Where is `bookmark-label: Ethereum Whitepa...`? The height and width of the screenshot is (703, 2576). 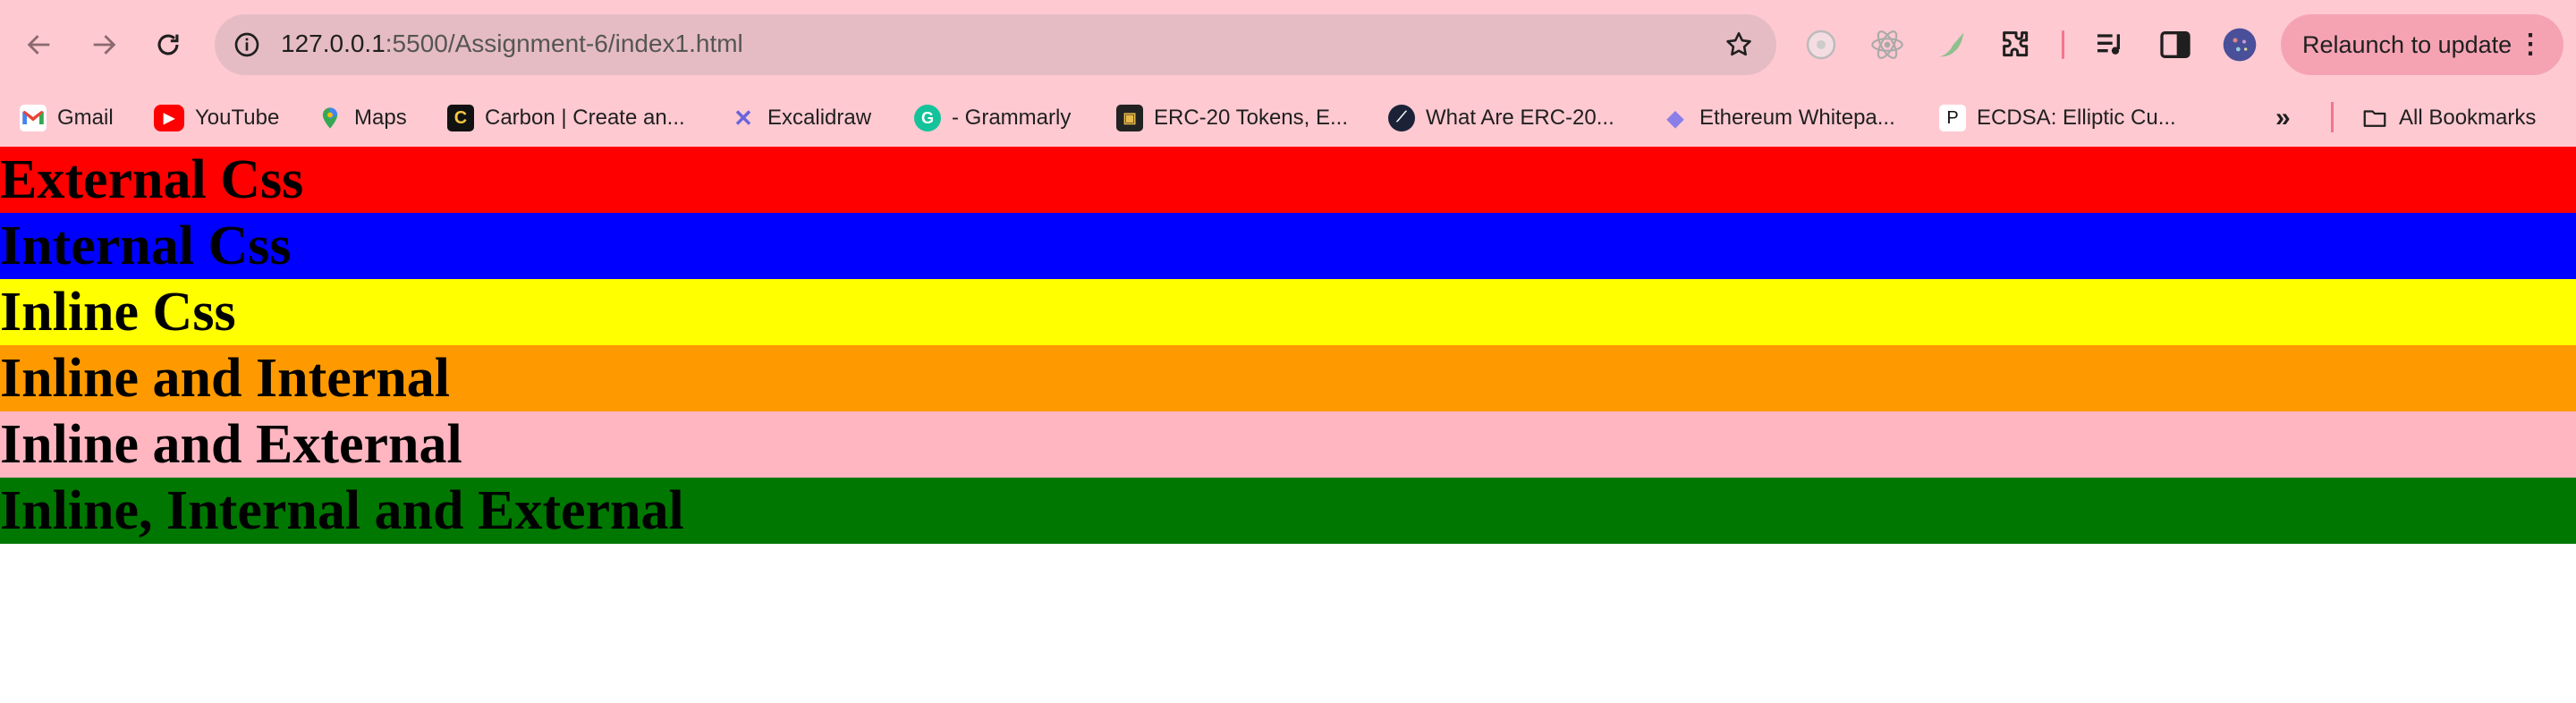 bookmark-label: Ethereum Whitepa... is located at coordinates (1797, 118).